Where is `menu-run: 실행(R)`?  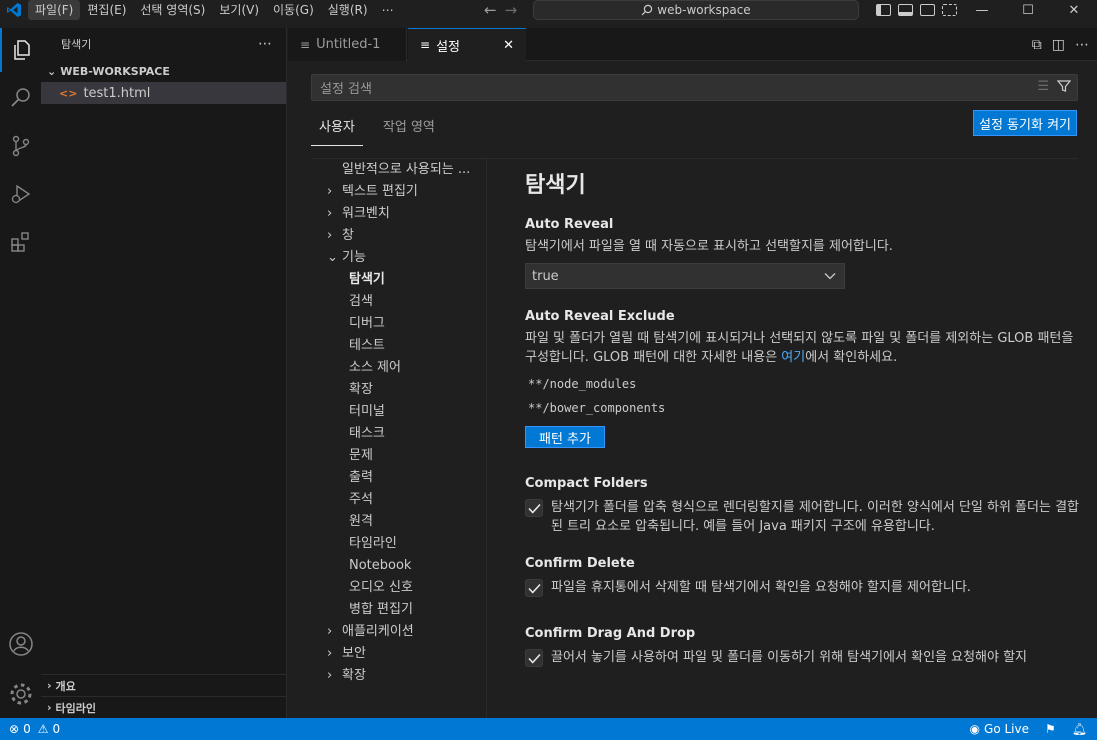 menu-run: 실행(R) is located at coordinates (348, 10).